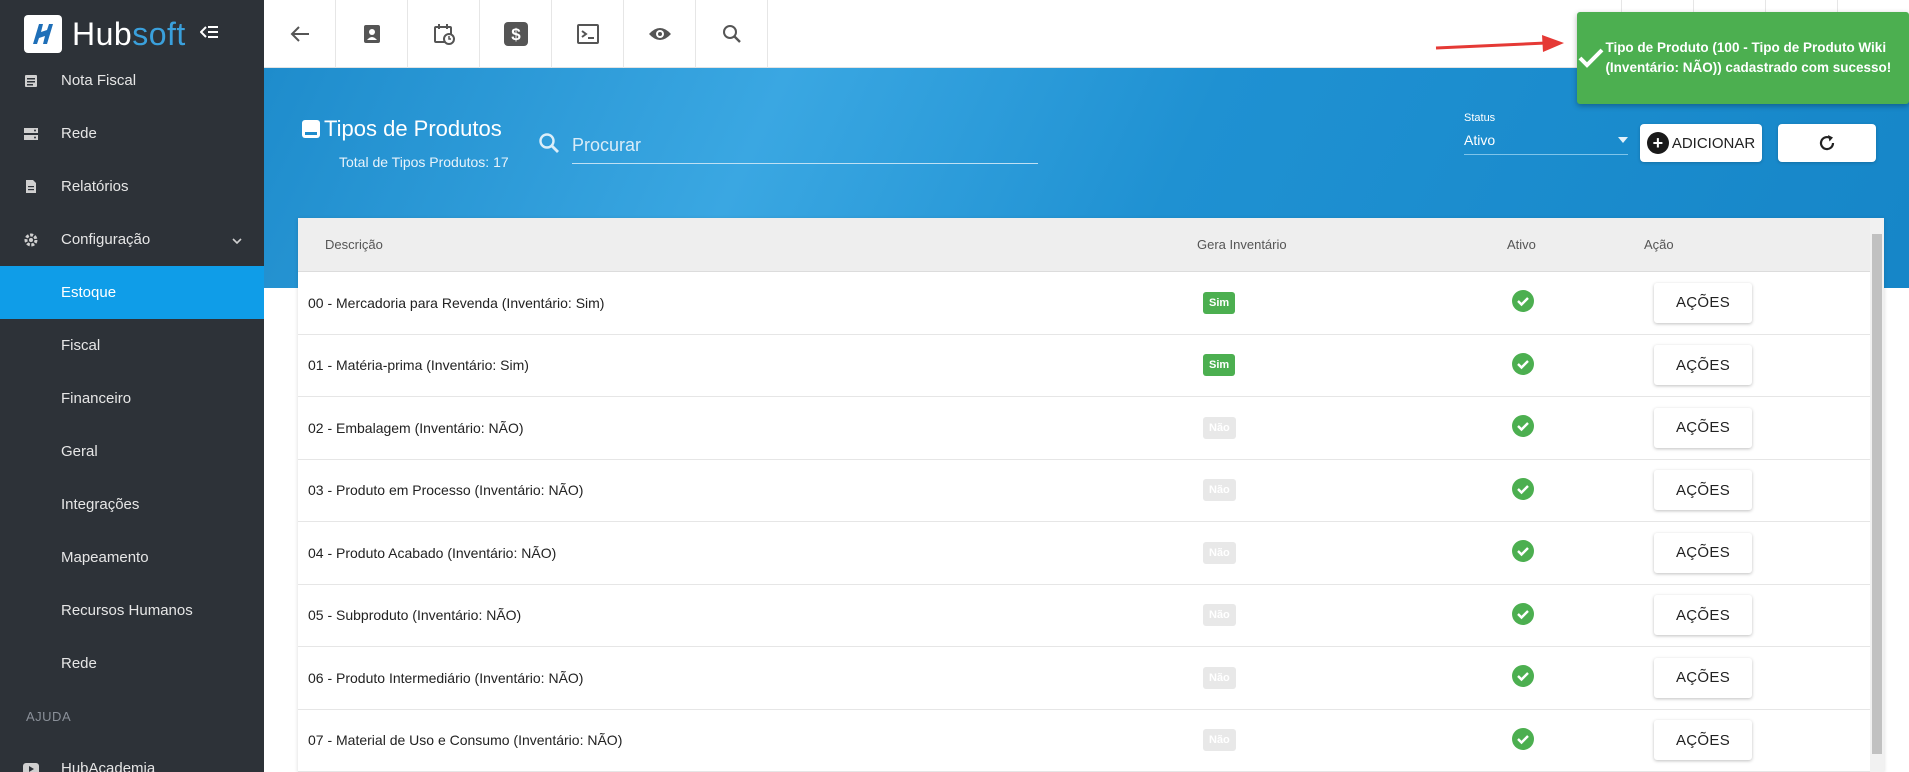  What do you see at coordinates (106, 239) in the screenshot?
I see `sidebar-item-label: Configuração` at bounding box center [106, 239].